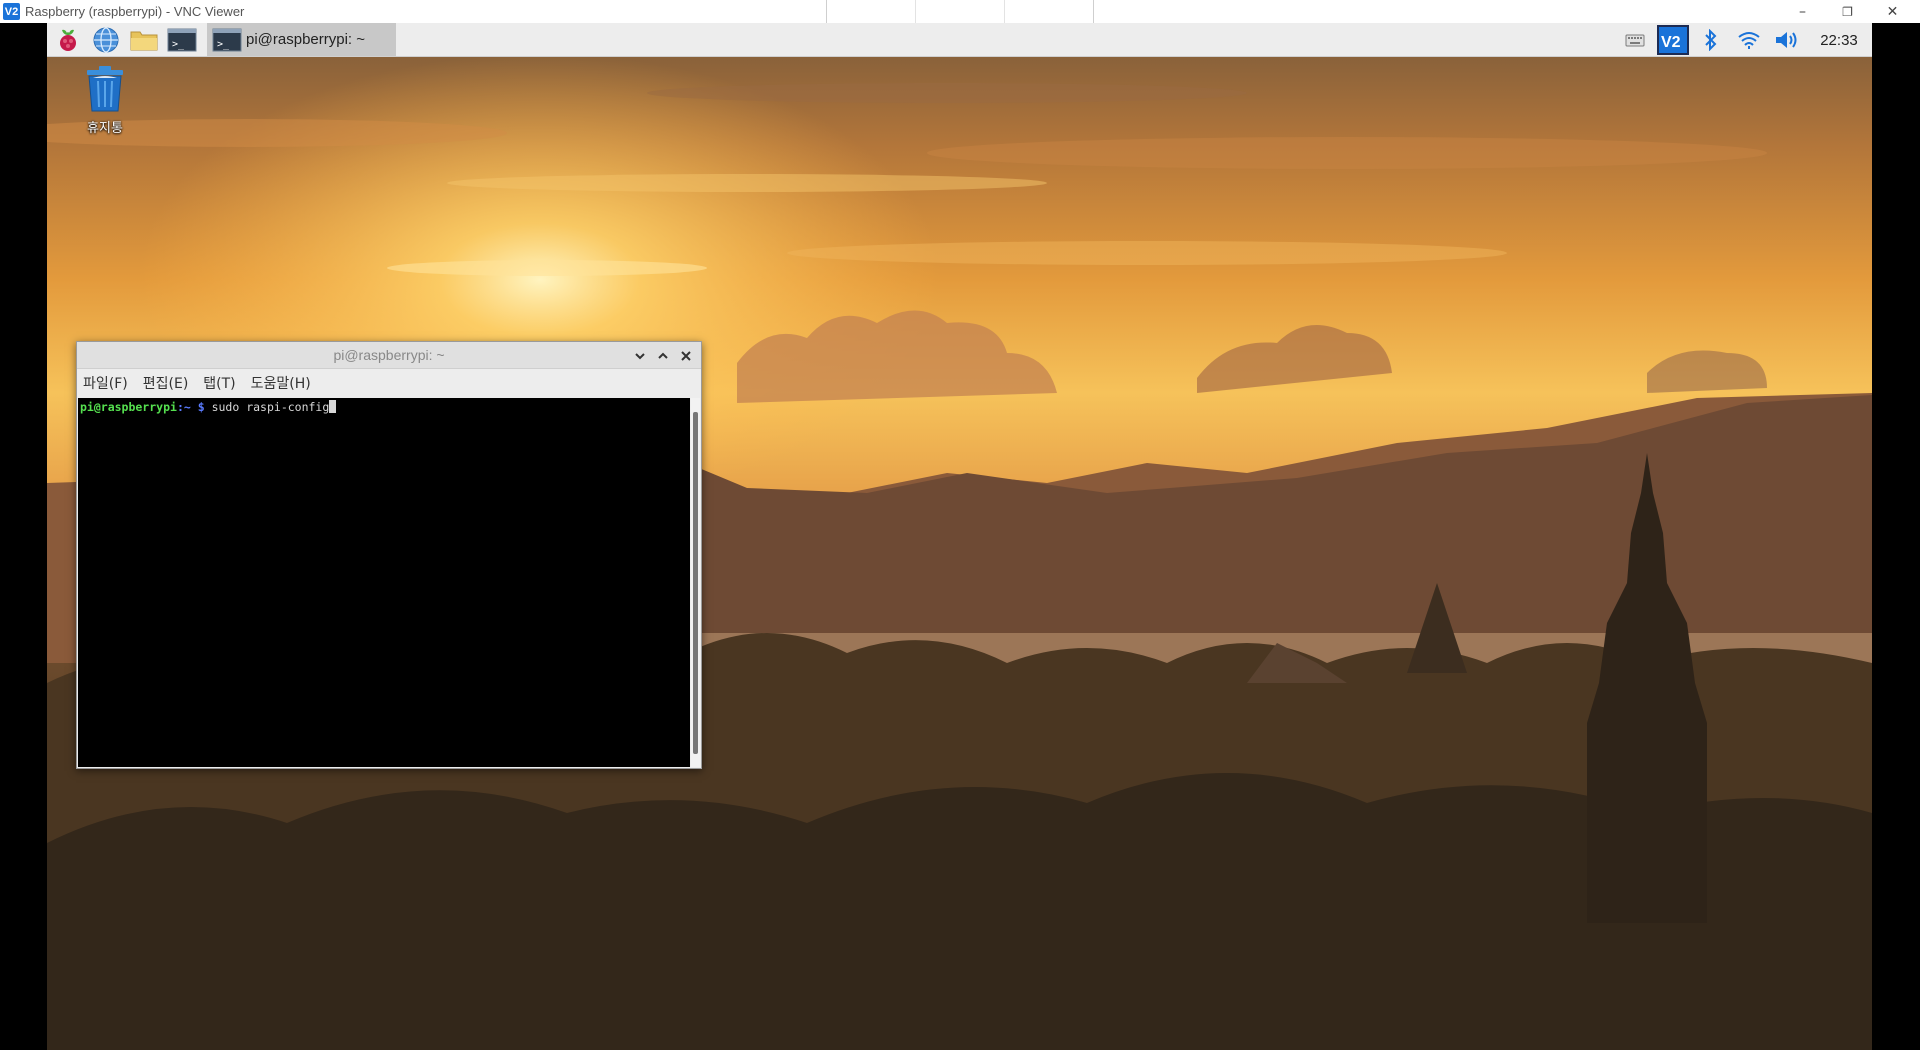 The width and height of the screenshot is (1920, 1050). I want to click on taskbar-item-label: pi@raspberrypi: ~, so click(306, 39).